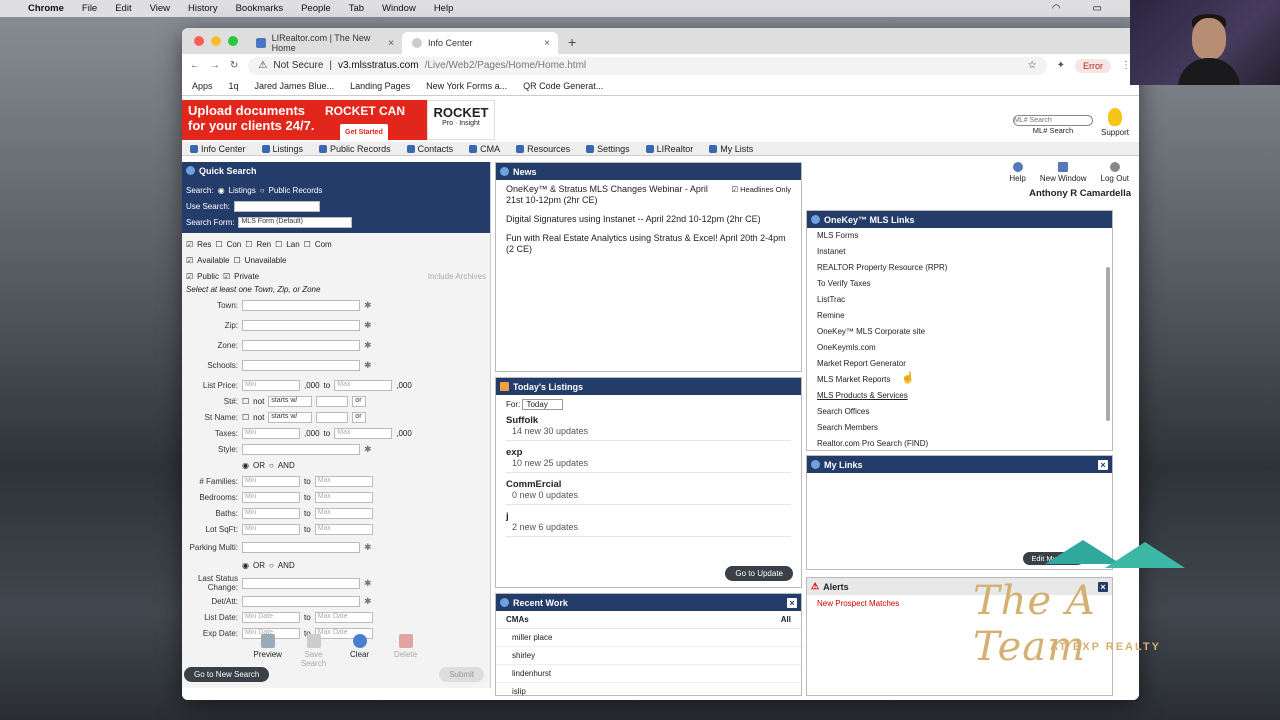 Image resolution: width=1280 pixels, height=720 pixels. I want to click on link-item: REALTOR Property Resource (RPR), so click(959, 268).